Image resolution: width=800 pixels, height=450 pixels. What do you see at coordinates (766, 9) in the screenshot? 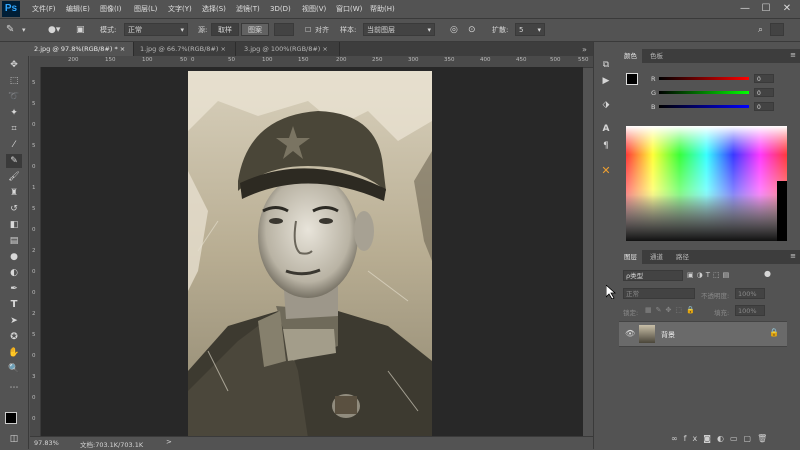
I see `maximize-button: ☐` at bounding box center [766, 9].